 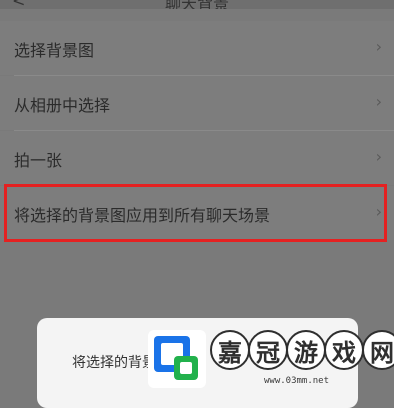 I want to click on watermark-text: 嘉 冠 游 戏 网, so click(x=302, y=352).